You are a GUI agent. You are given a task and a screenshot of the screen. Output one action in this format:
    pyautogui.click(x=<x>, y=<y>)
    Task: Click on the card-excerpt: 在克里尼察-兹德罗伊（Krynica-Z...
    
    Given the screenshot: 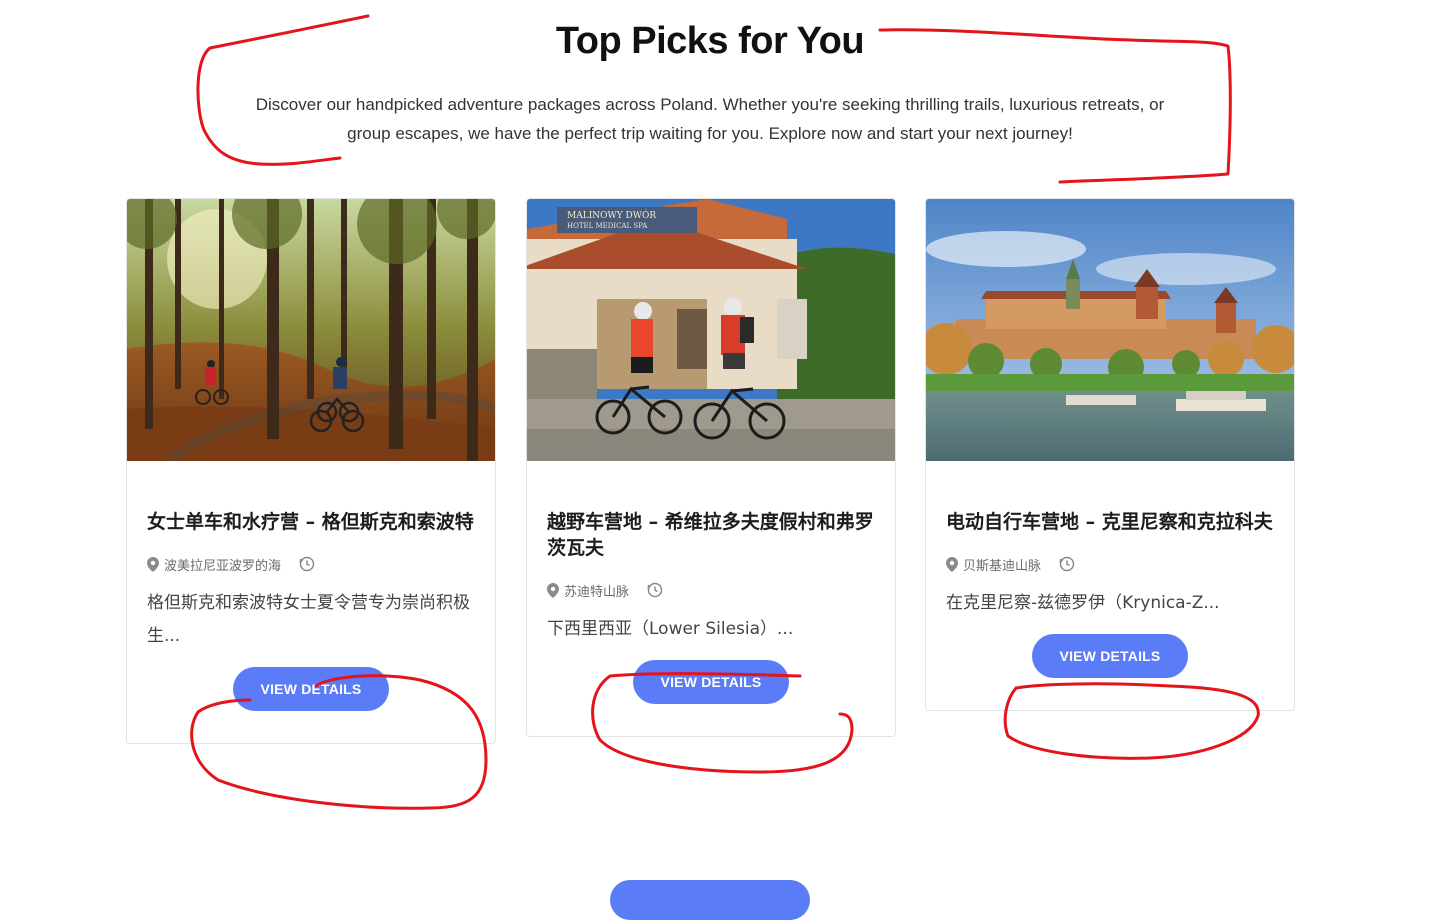 What is the action you would take?
    pyautogui.click(x=1083, y=603)
    